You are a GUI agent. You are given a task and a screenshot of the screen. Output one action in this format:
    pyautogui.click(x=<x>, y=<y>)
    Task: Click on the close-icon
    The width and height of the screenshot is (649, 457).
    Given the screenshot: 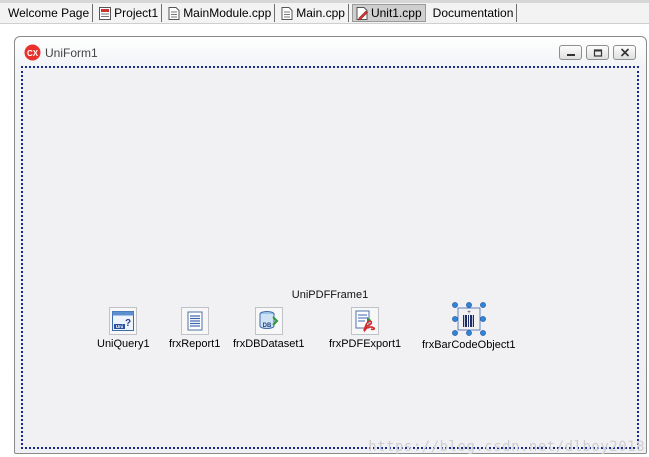 What is the action you would take?
    pyautogui.click(x=625, y=53)
    